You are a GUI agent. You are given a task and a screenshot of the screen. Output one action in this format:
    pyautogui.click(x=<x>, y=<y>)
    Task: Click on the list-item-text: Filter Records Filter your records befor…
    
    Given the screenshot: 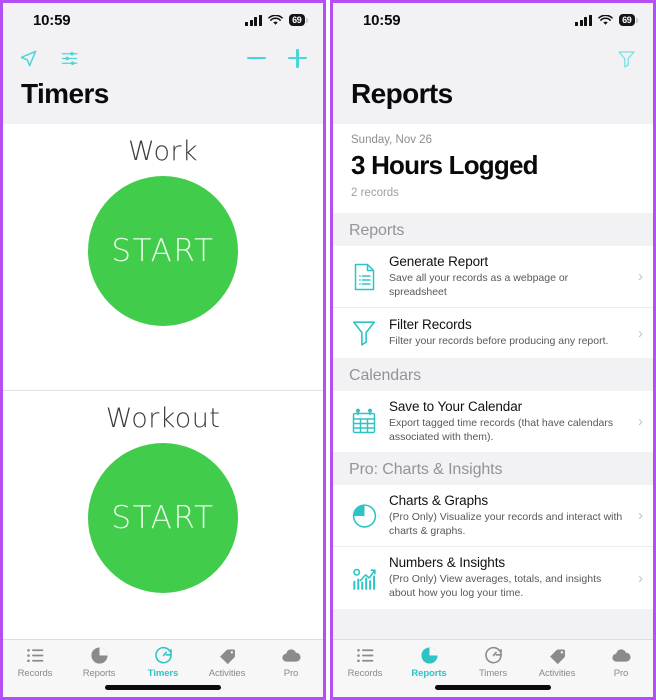 What is the action you would take?
    pyautogui.click(x=507, y=333)
    